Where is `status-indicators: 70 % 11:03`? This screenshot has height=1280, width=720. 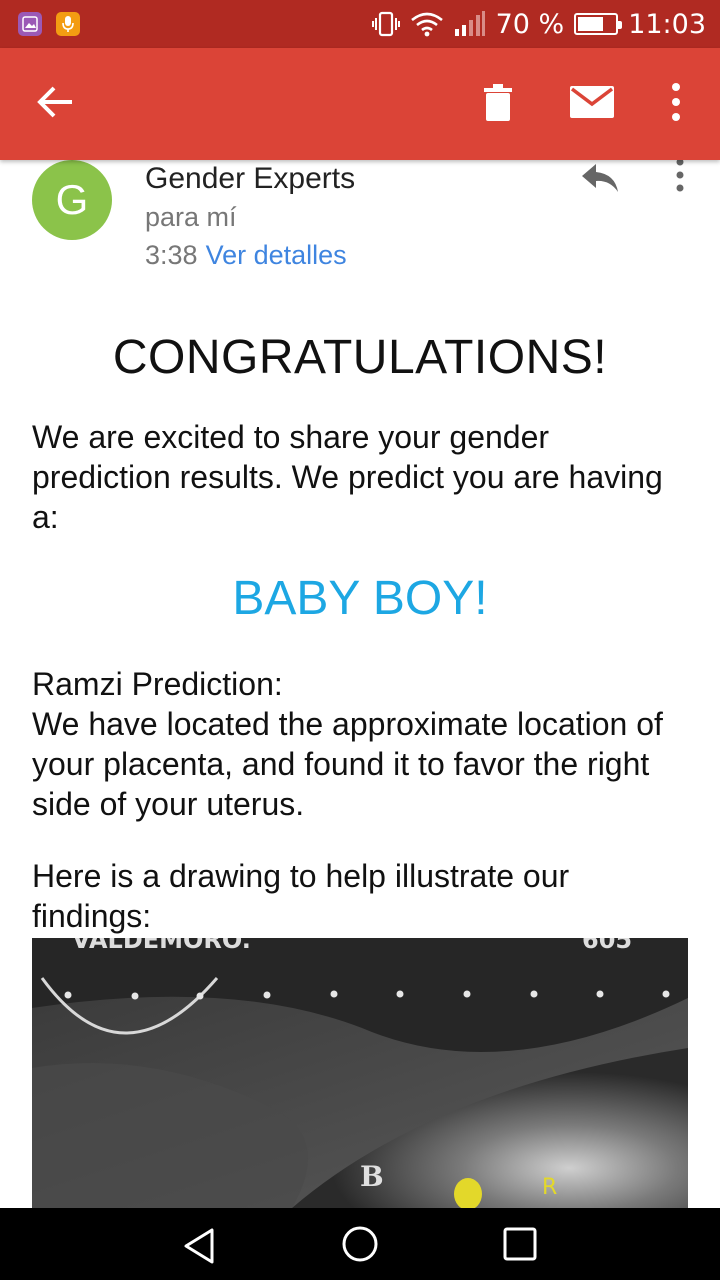
status-indicators: 70 % 11:03 is located at coordinates (538, 24).